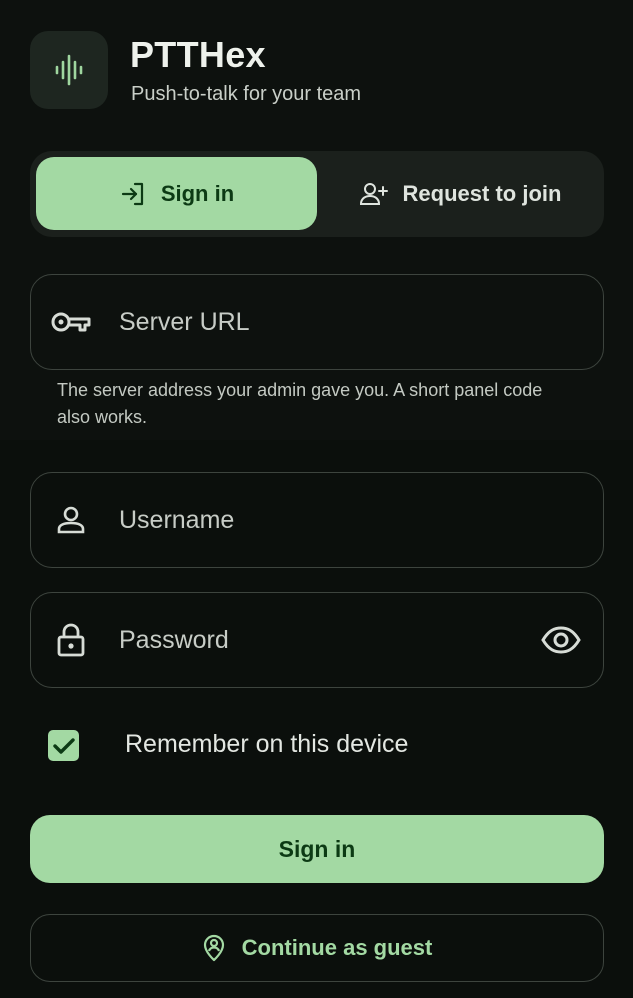 The height and width of the screenshot is (998, 633). Describe the element at coordinates (197, 193) in the screenshot. I see `tab-sign-in-label: Sign in` at that location.